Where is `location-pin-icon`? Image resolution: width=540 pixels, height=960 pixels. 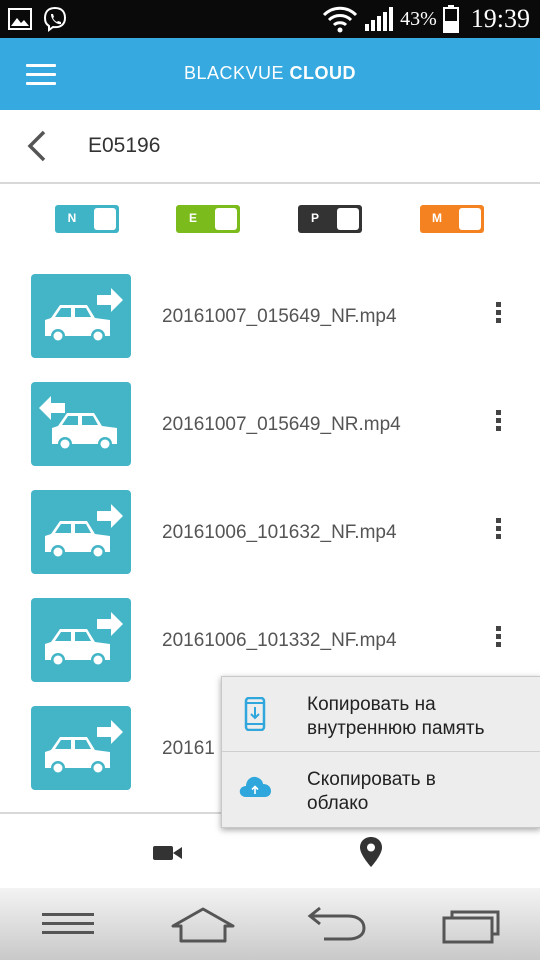 location-pin-icon is located at coordinates (371, 852).